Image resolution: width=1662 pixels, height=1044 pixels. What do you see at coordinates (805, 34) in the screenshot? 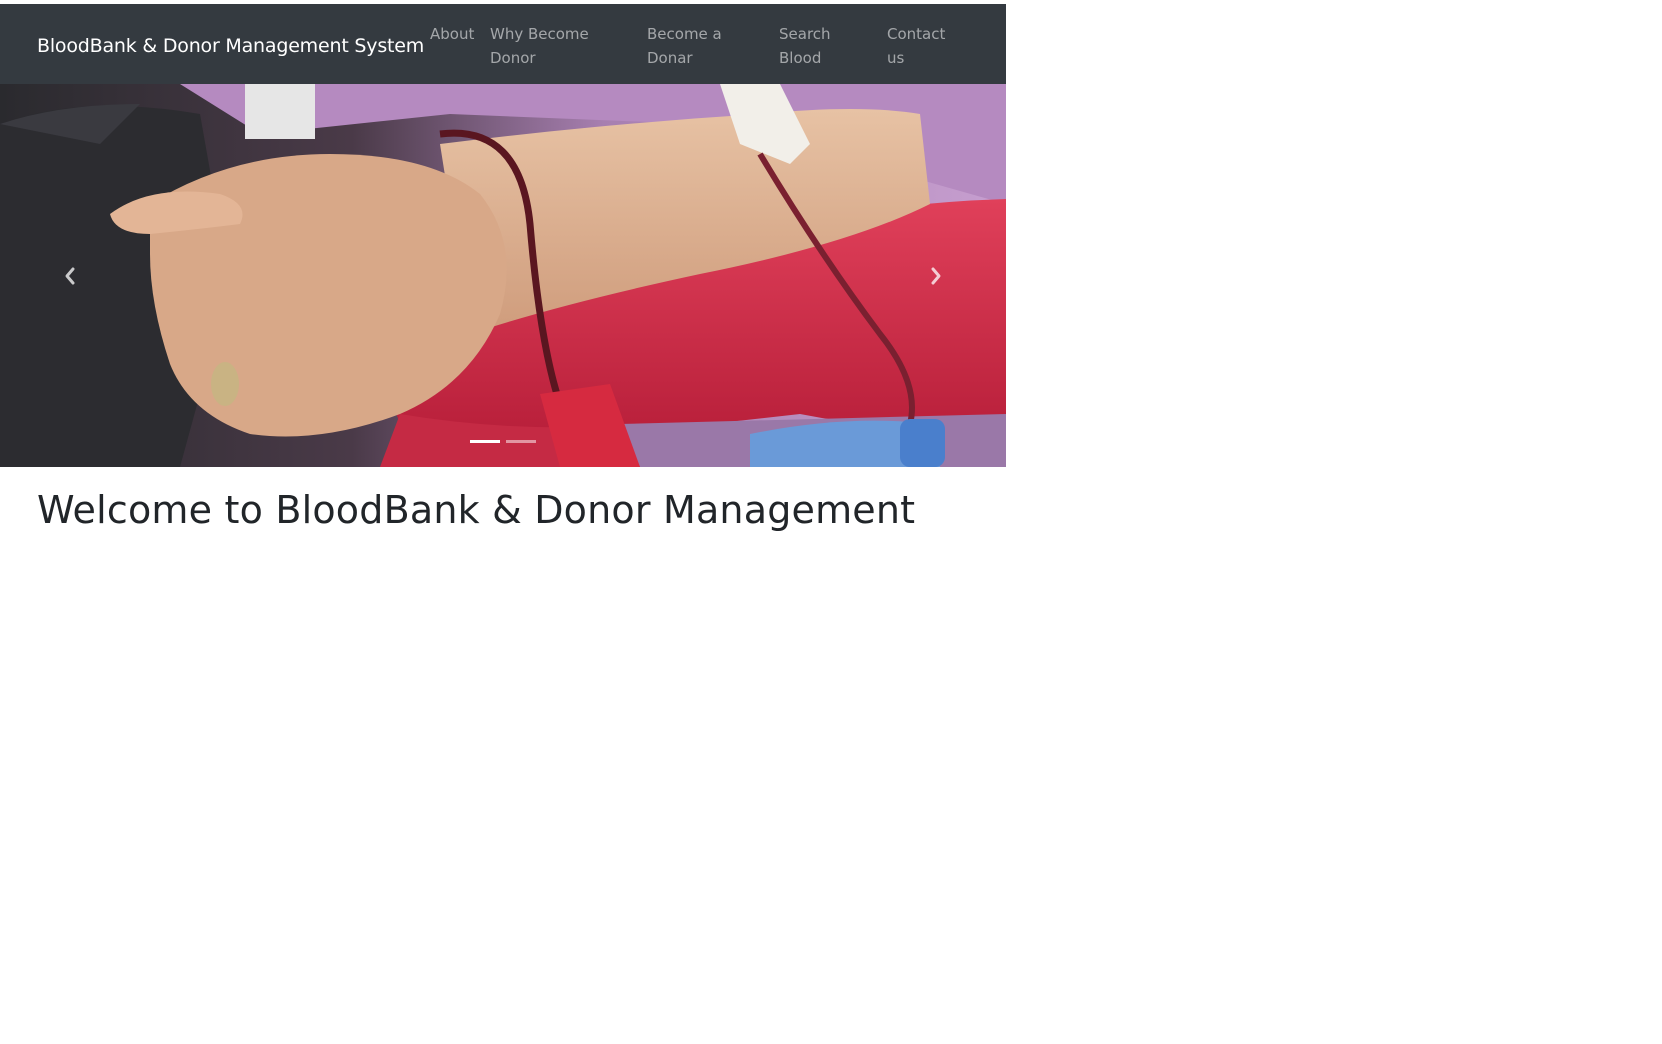
I see `nav-link-label-line1: Search` at bounding box center [805, 34].